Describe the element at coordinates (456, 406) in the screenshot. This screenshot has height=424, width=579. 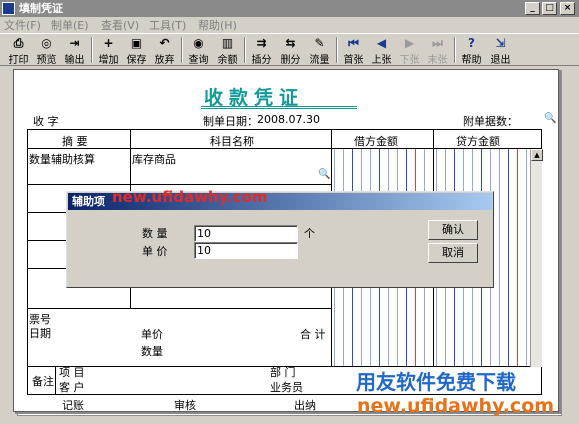
I see `watermark-url-bottom: new.ufidawhy.com` at that location.